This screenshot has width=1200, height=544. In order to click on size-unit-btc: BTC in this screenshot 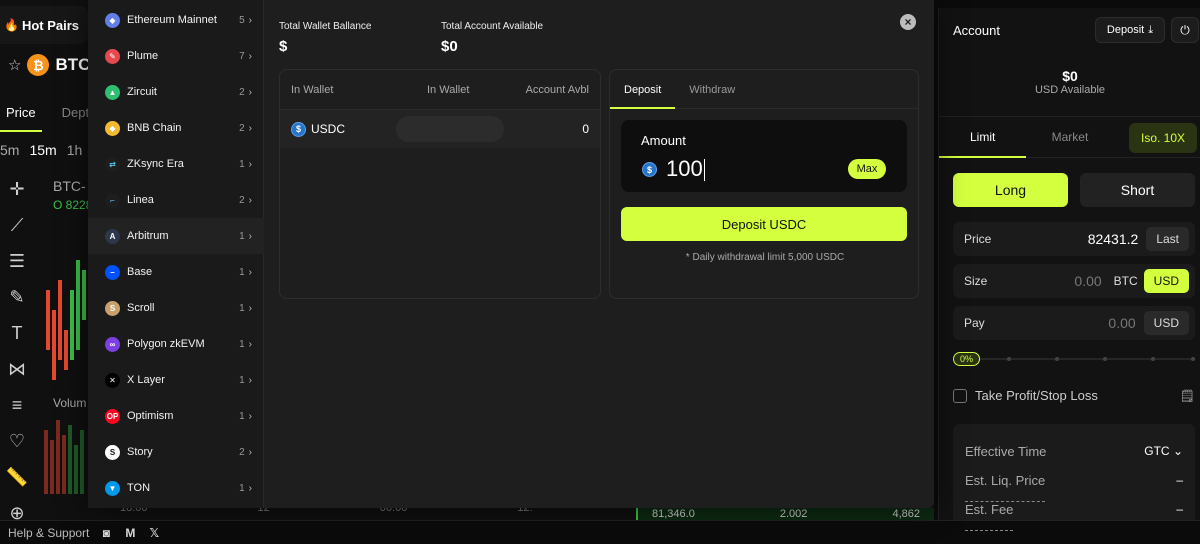, I will do `click(1126, 281)`.